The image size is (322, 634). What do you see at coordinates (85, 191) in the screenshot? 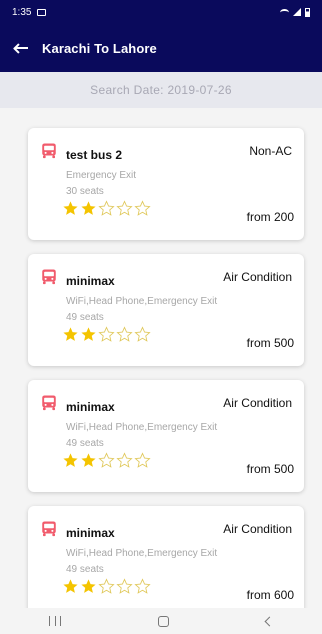
I see `seat-count: 30 seats` at bounding box center [85, 191].